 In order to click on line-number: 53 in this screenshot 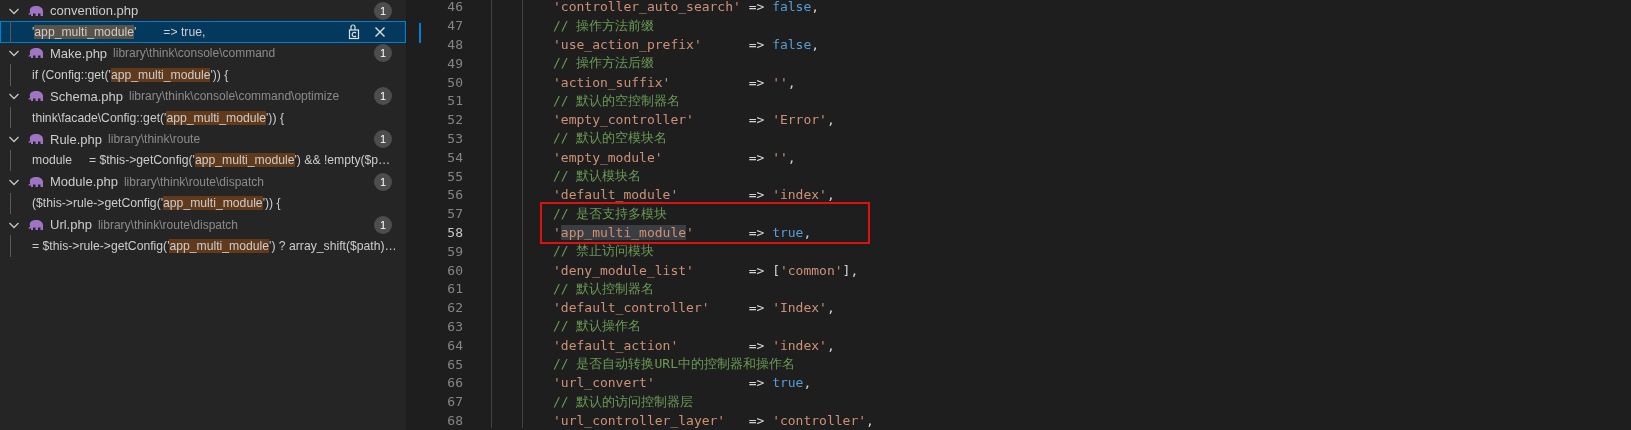, I will do `click(454, 138)`.